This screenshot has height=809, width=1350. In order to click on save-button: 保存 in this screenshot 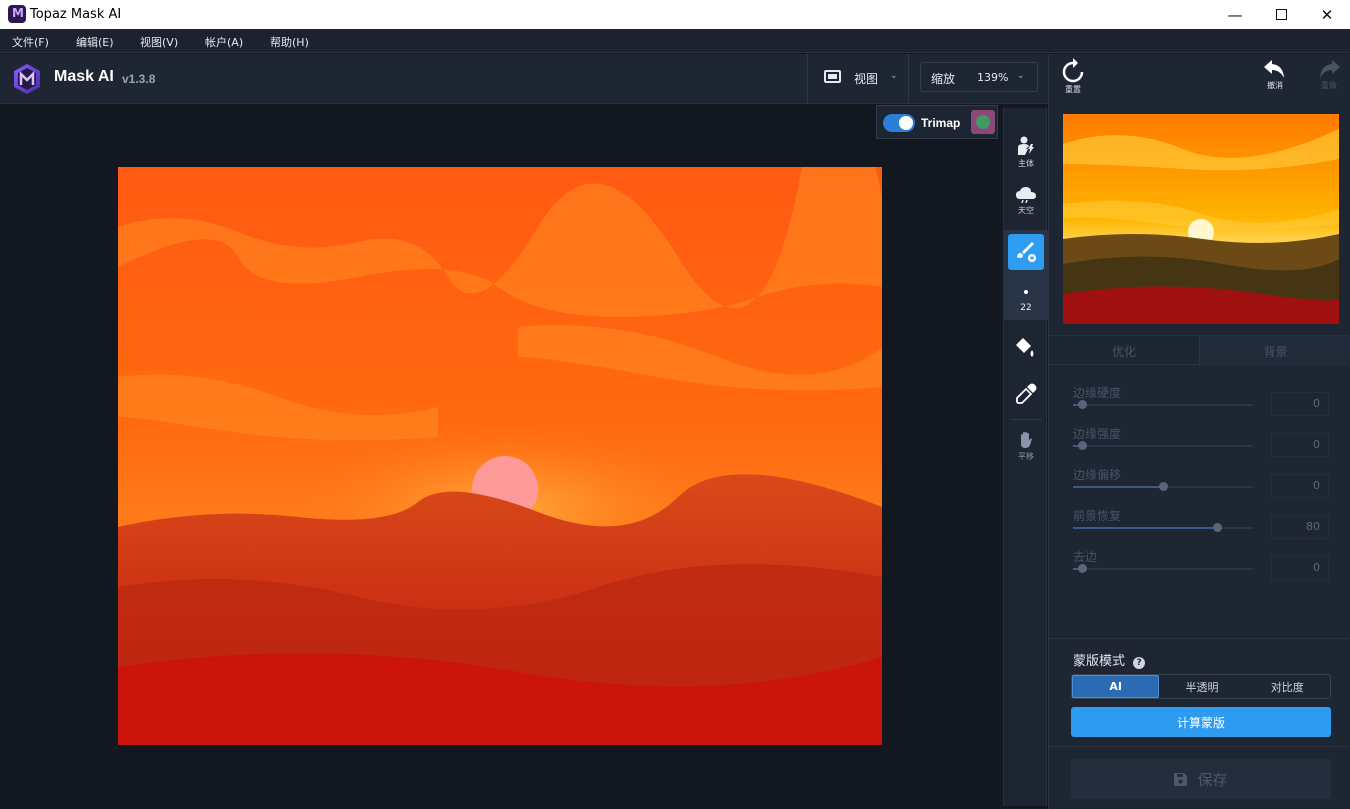, I will do `click(1201, 779)`.